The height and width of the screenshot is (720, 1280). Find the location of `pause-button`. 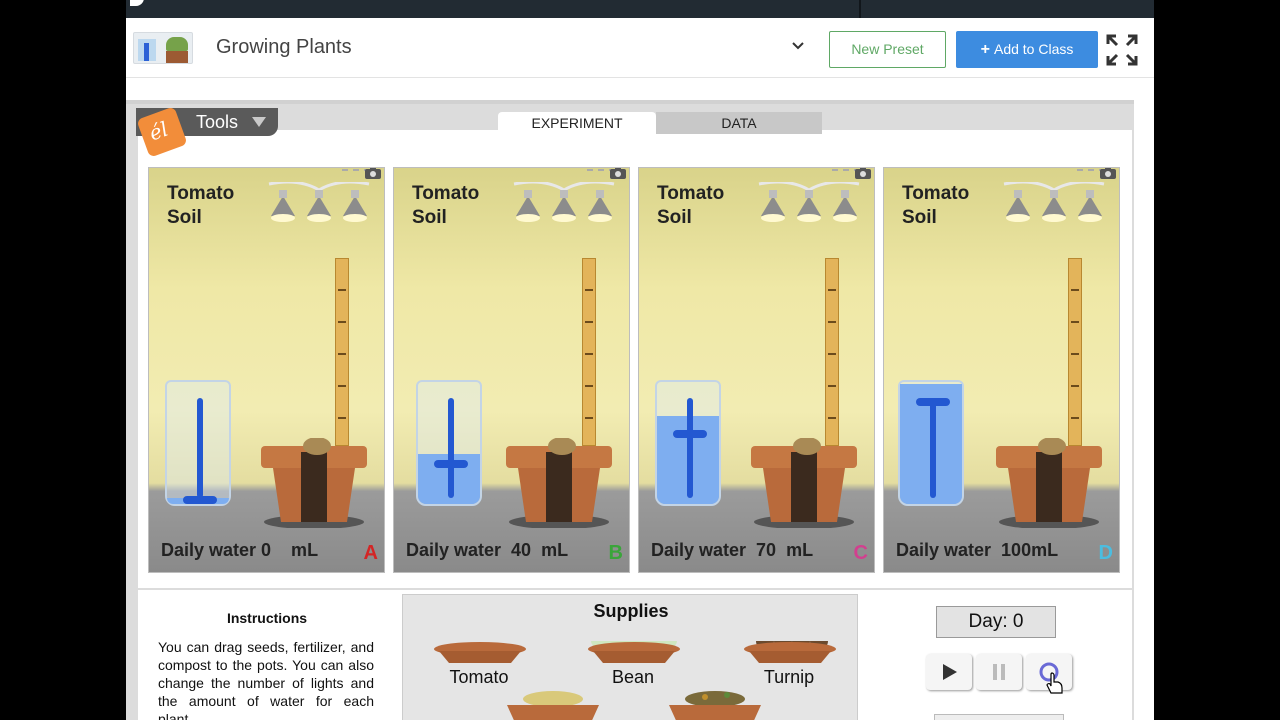

pause-button is located at coordinates (999, 672).